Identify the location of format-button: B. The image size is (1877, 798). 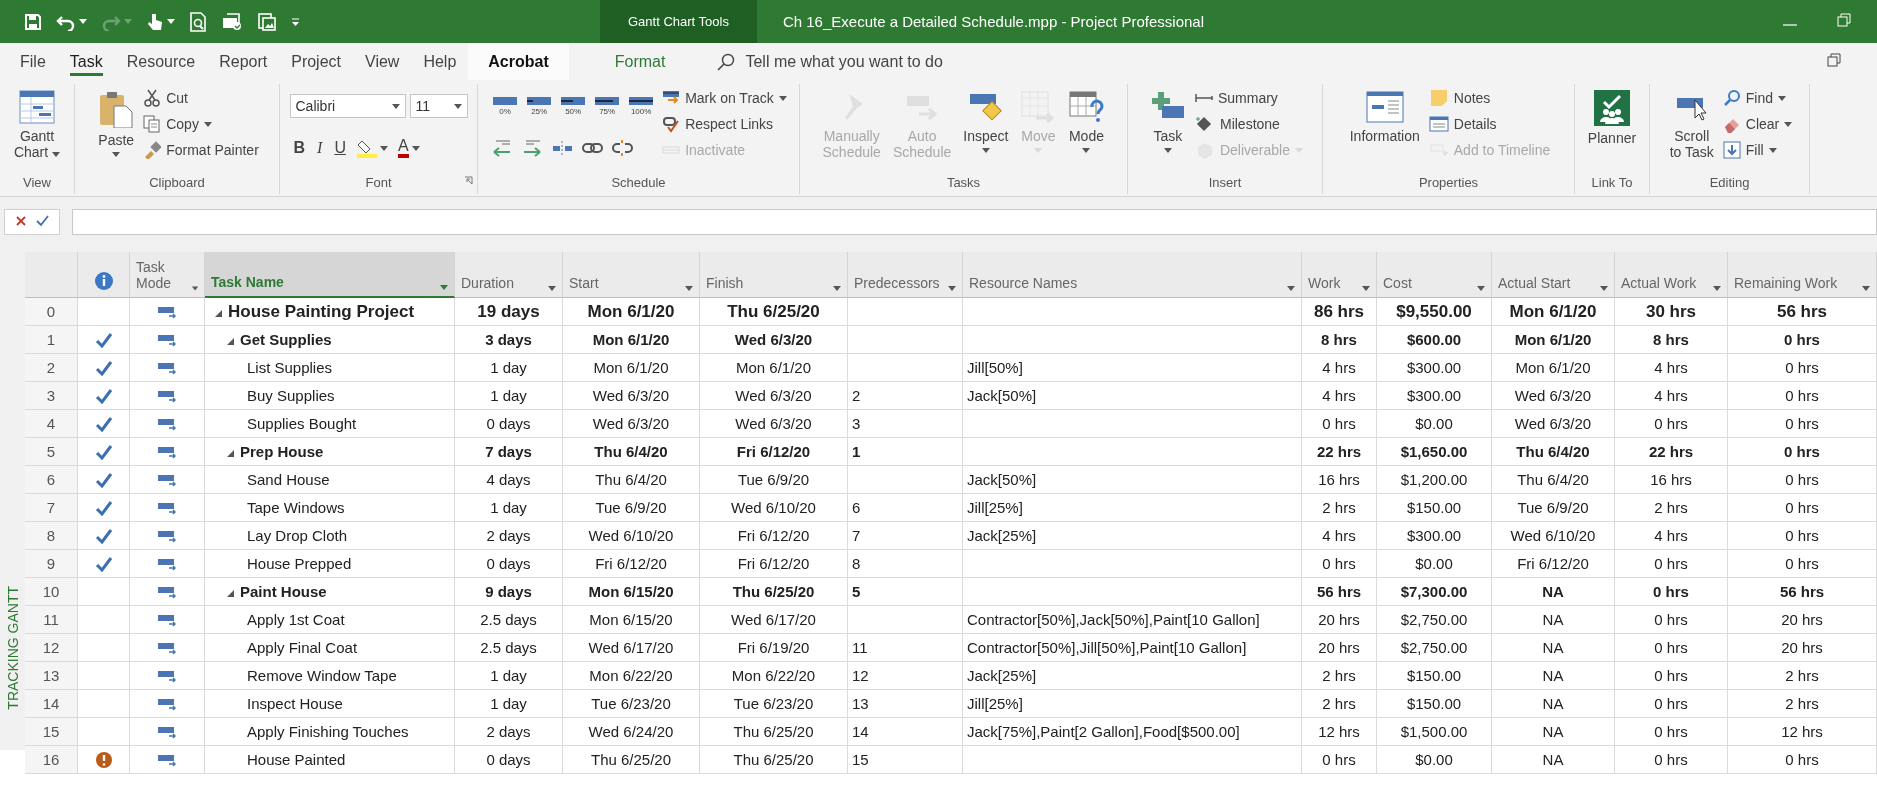
(299, 148).